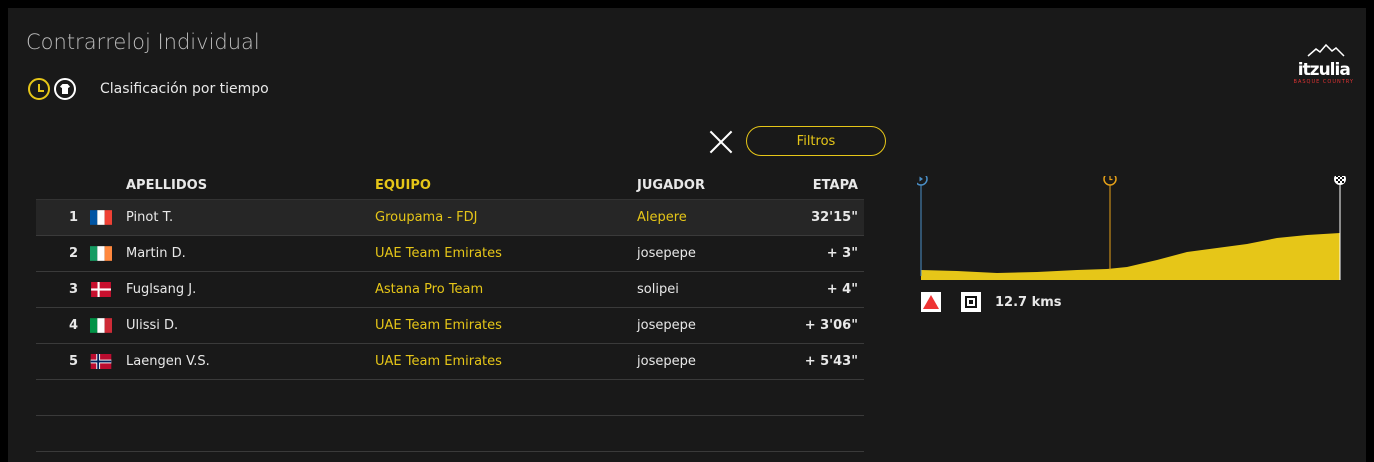  Describe the element at coordinates (65, 89) in the screenshot. I see `jersey-icon` at that location.